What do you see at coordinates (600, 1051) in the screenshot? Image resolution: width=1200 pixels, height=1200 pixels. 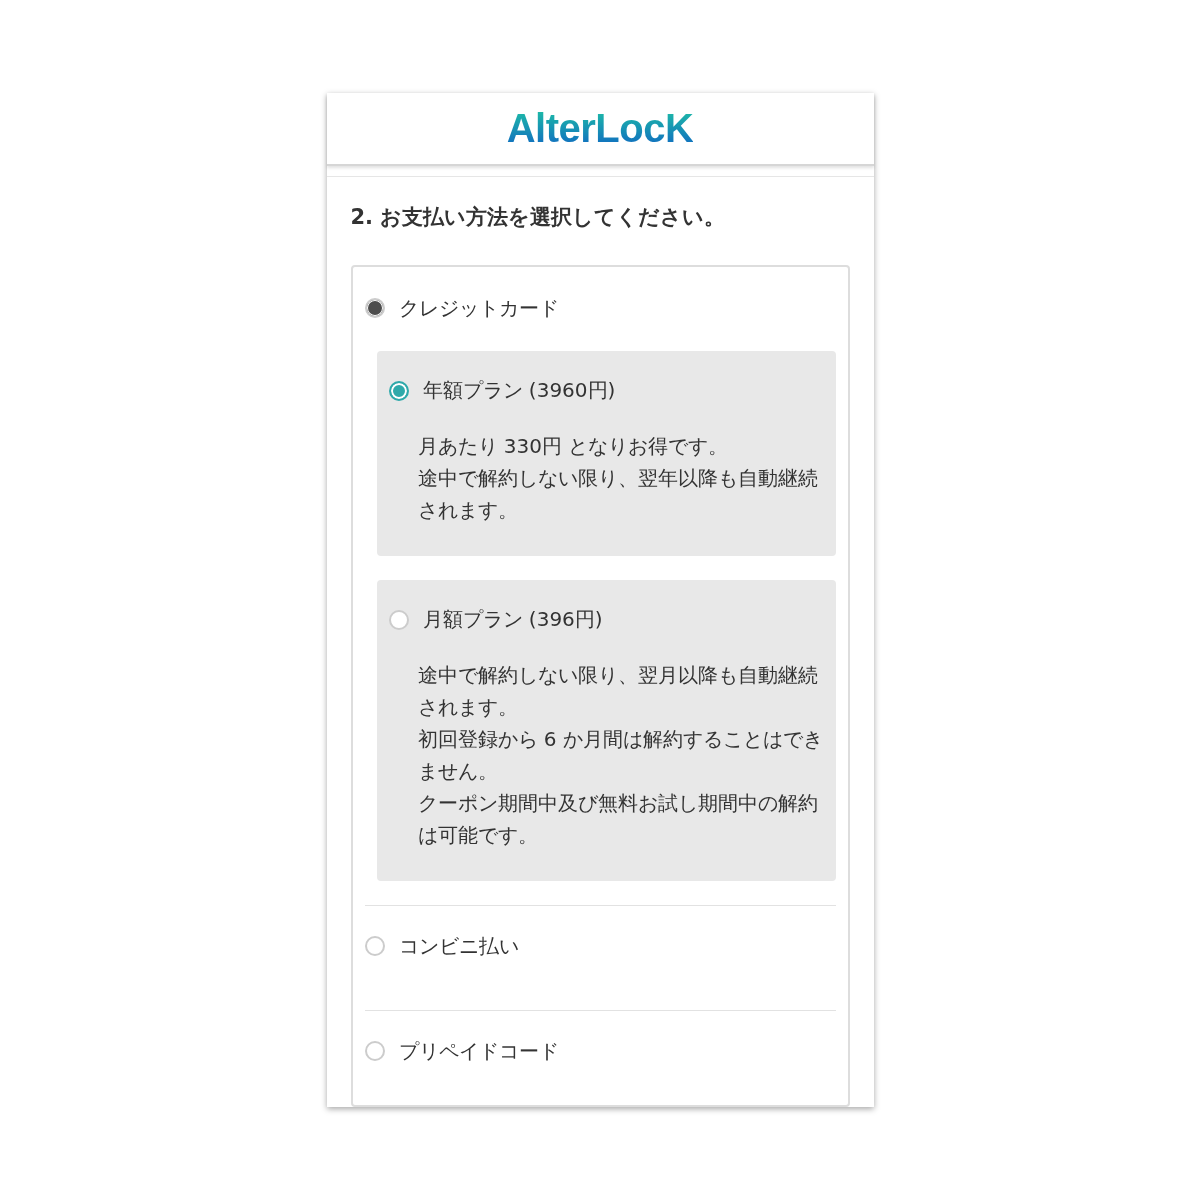 I see `payment-option: プリペイドコード` at bounding box center [600, 1051].